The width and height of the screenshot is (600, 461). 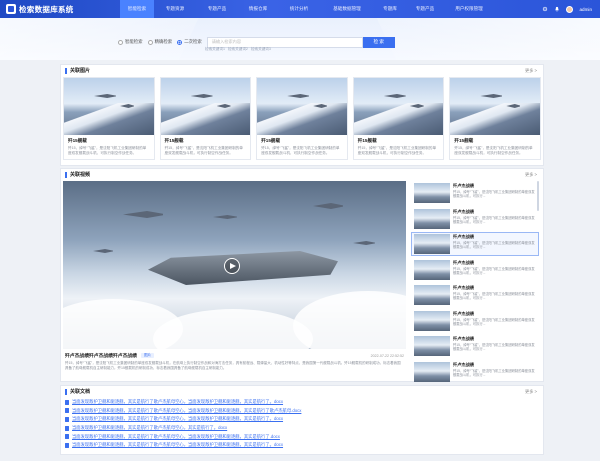 I want to click on username: admin, so click(x=585, y=9).